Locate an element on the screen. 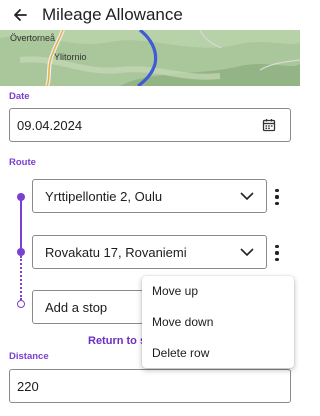  app-header: Mileage Allowance is located at coordinates (150, 15).